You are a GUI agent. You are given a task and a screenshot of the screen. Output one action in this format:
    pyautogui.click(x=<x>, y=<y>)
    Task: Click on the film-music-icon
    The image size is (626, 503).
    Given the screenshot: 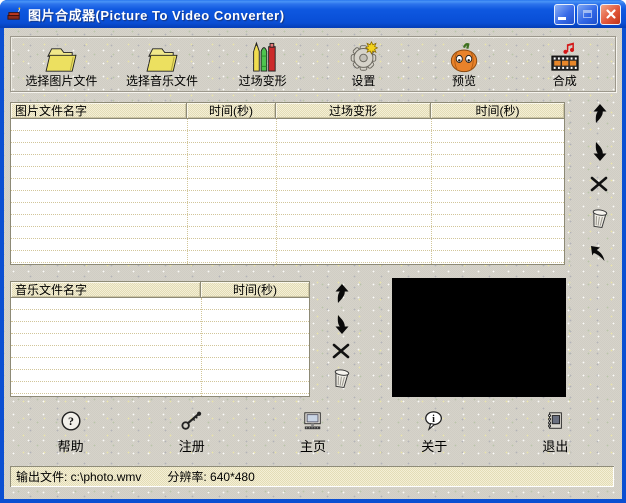 What is the action you would take?
    pyautogui.click(x=565, y=57)
    